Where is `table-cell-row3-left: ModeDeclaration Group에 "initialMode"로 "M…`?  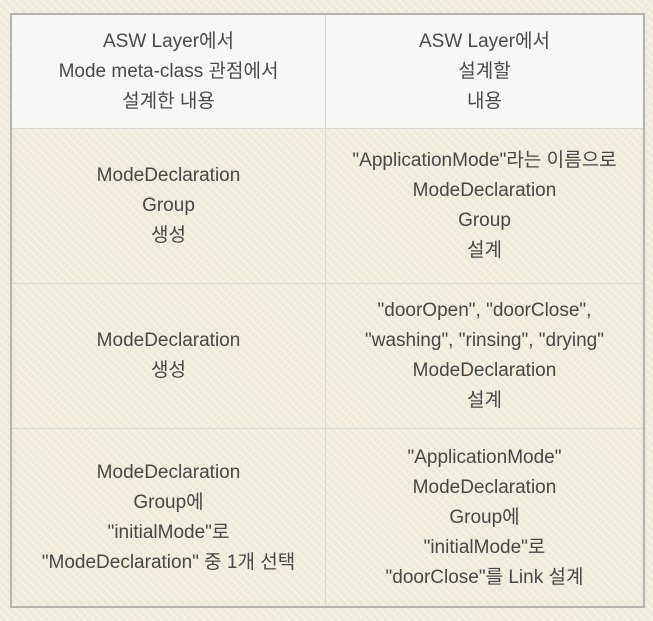
table-cell-row3-left: ModeDeclaration Group에 "initialMode"로 "M… is located at coordinates (169, 517).